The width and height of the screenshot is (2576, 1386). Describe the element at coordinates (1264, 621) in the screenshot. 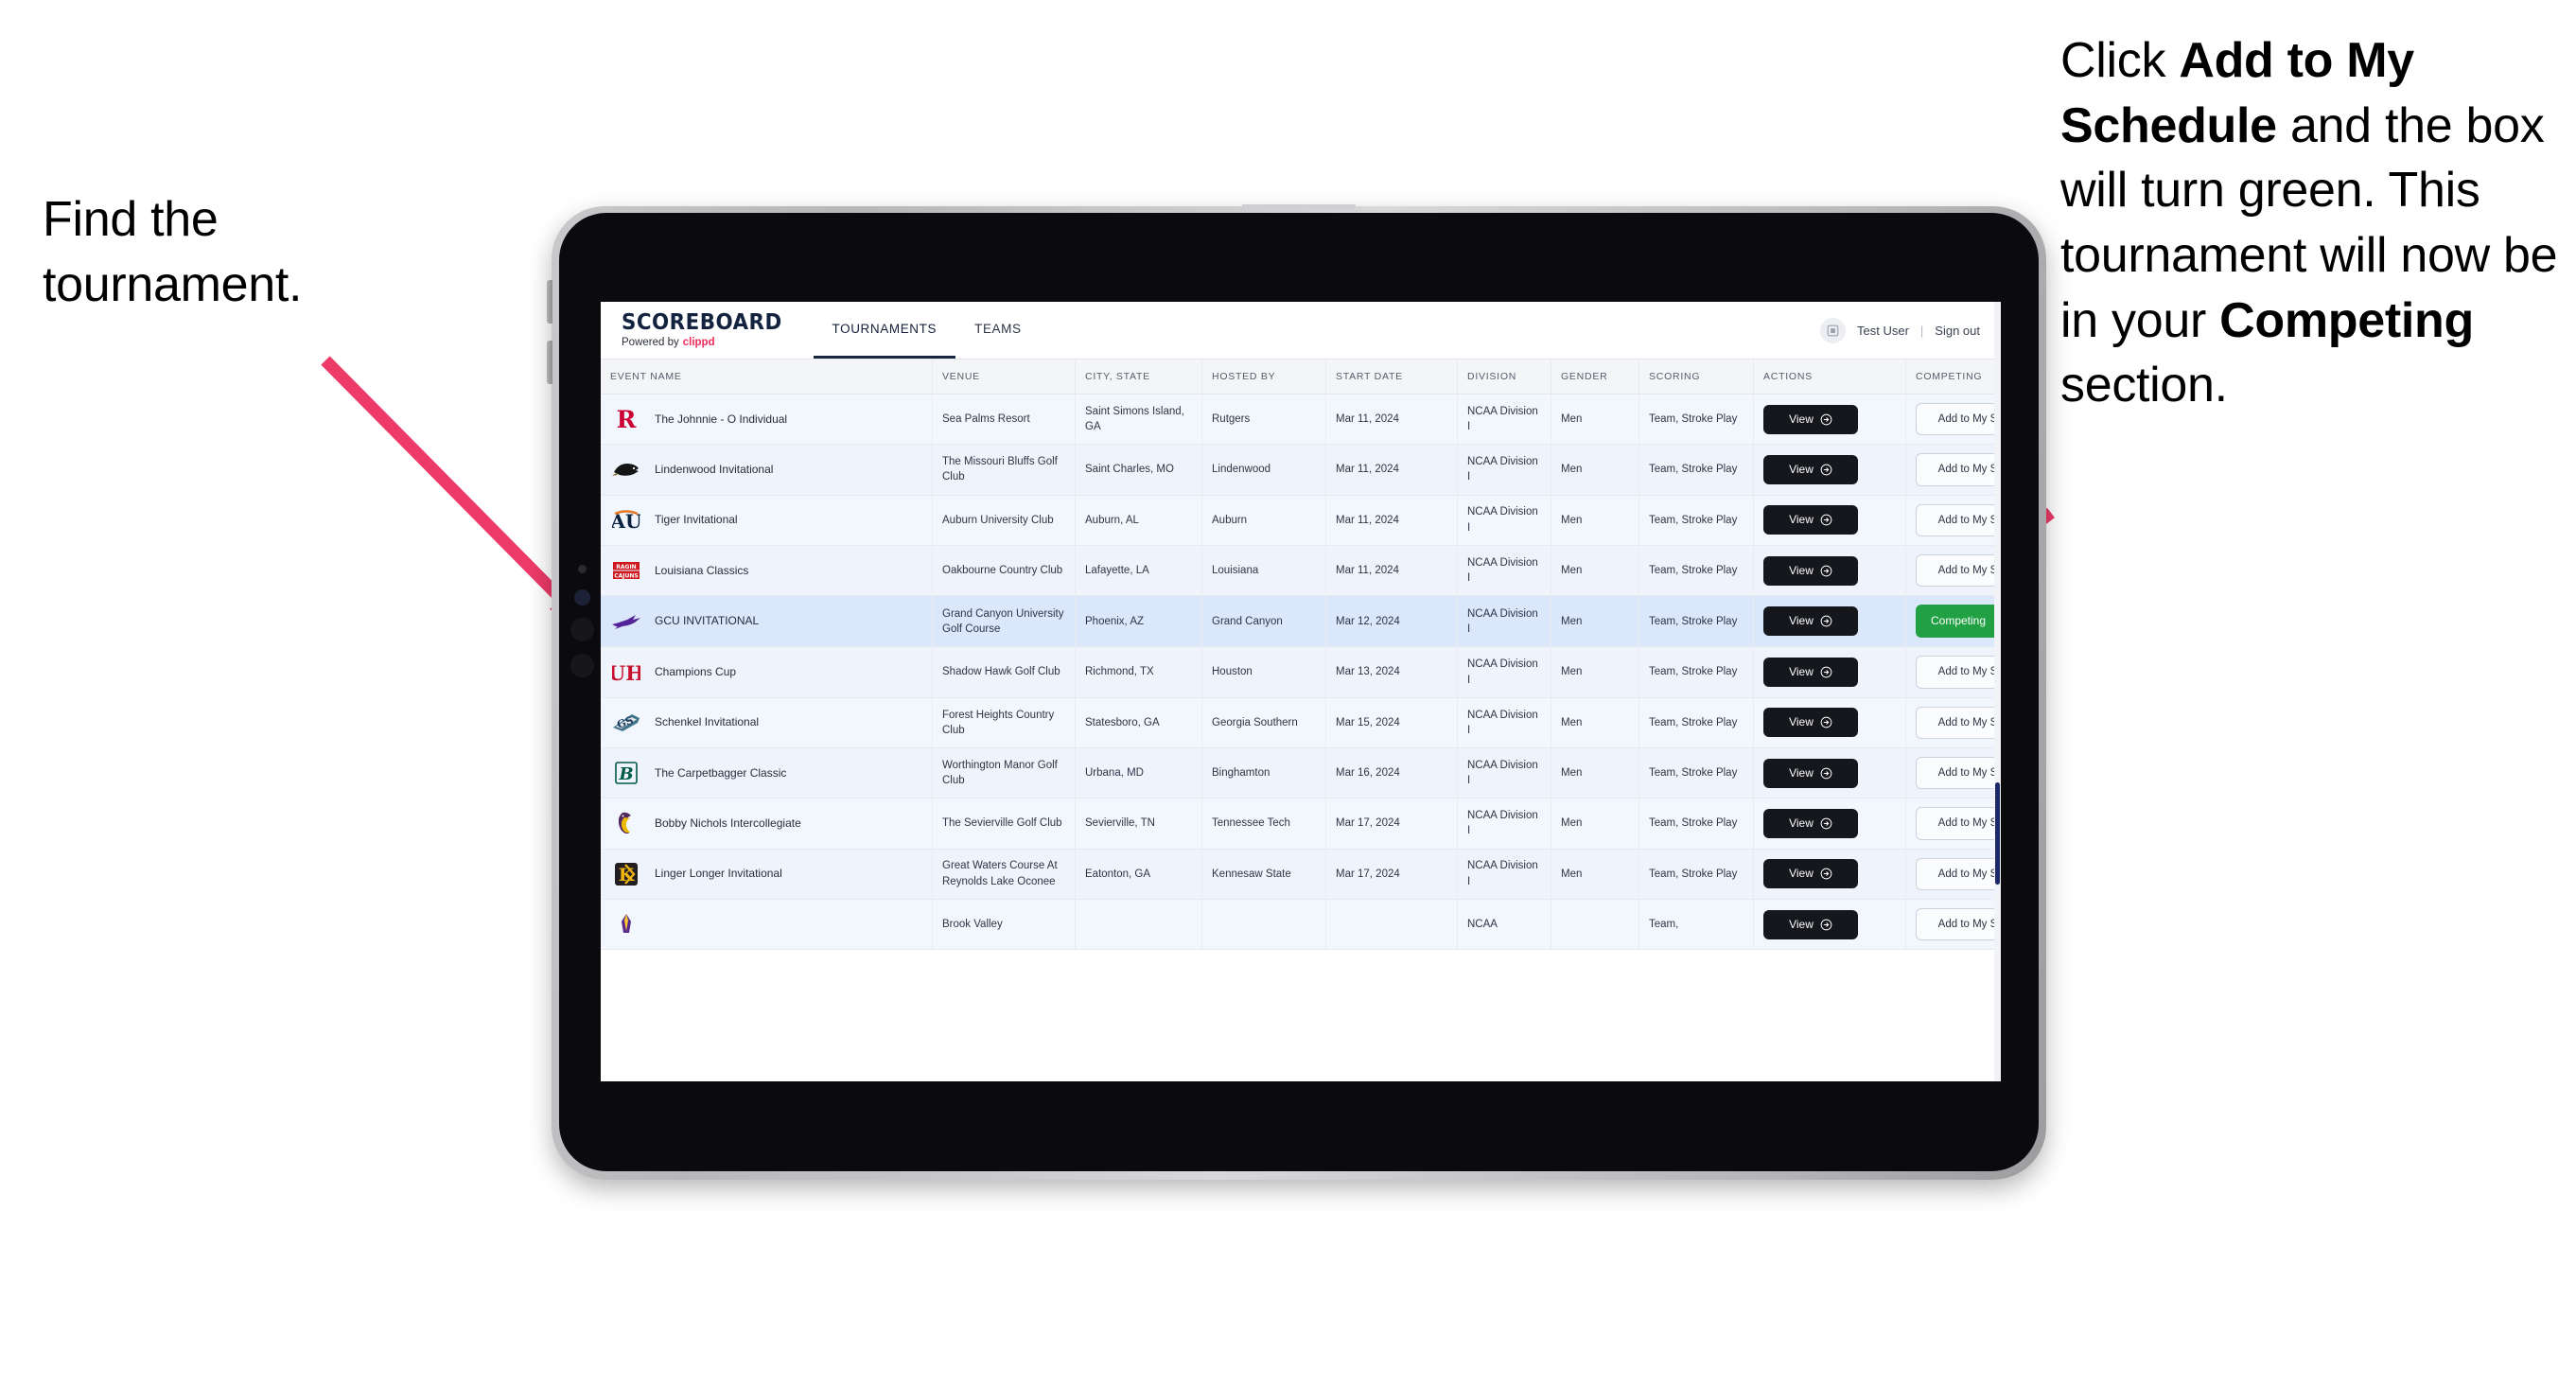

I see `cell-hosted-by: Grand Canyon` at that location.